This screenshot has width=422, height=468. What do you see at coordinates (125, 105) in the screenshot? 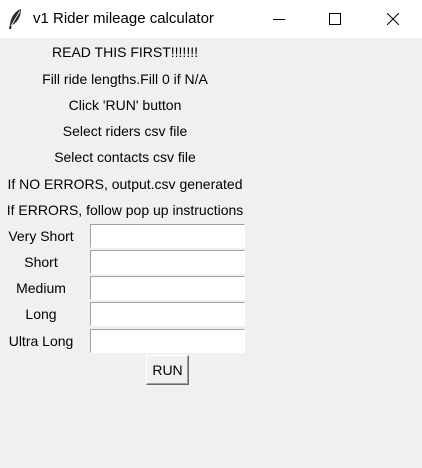
I see `instruction-click-run: Click 'RUN' button` at bounding box center [125, 105].